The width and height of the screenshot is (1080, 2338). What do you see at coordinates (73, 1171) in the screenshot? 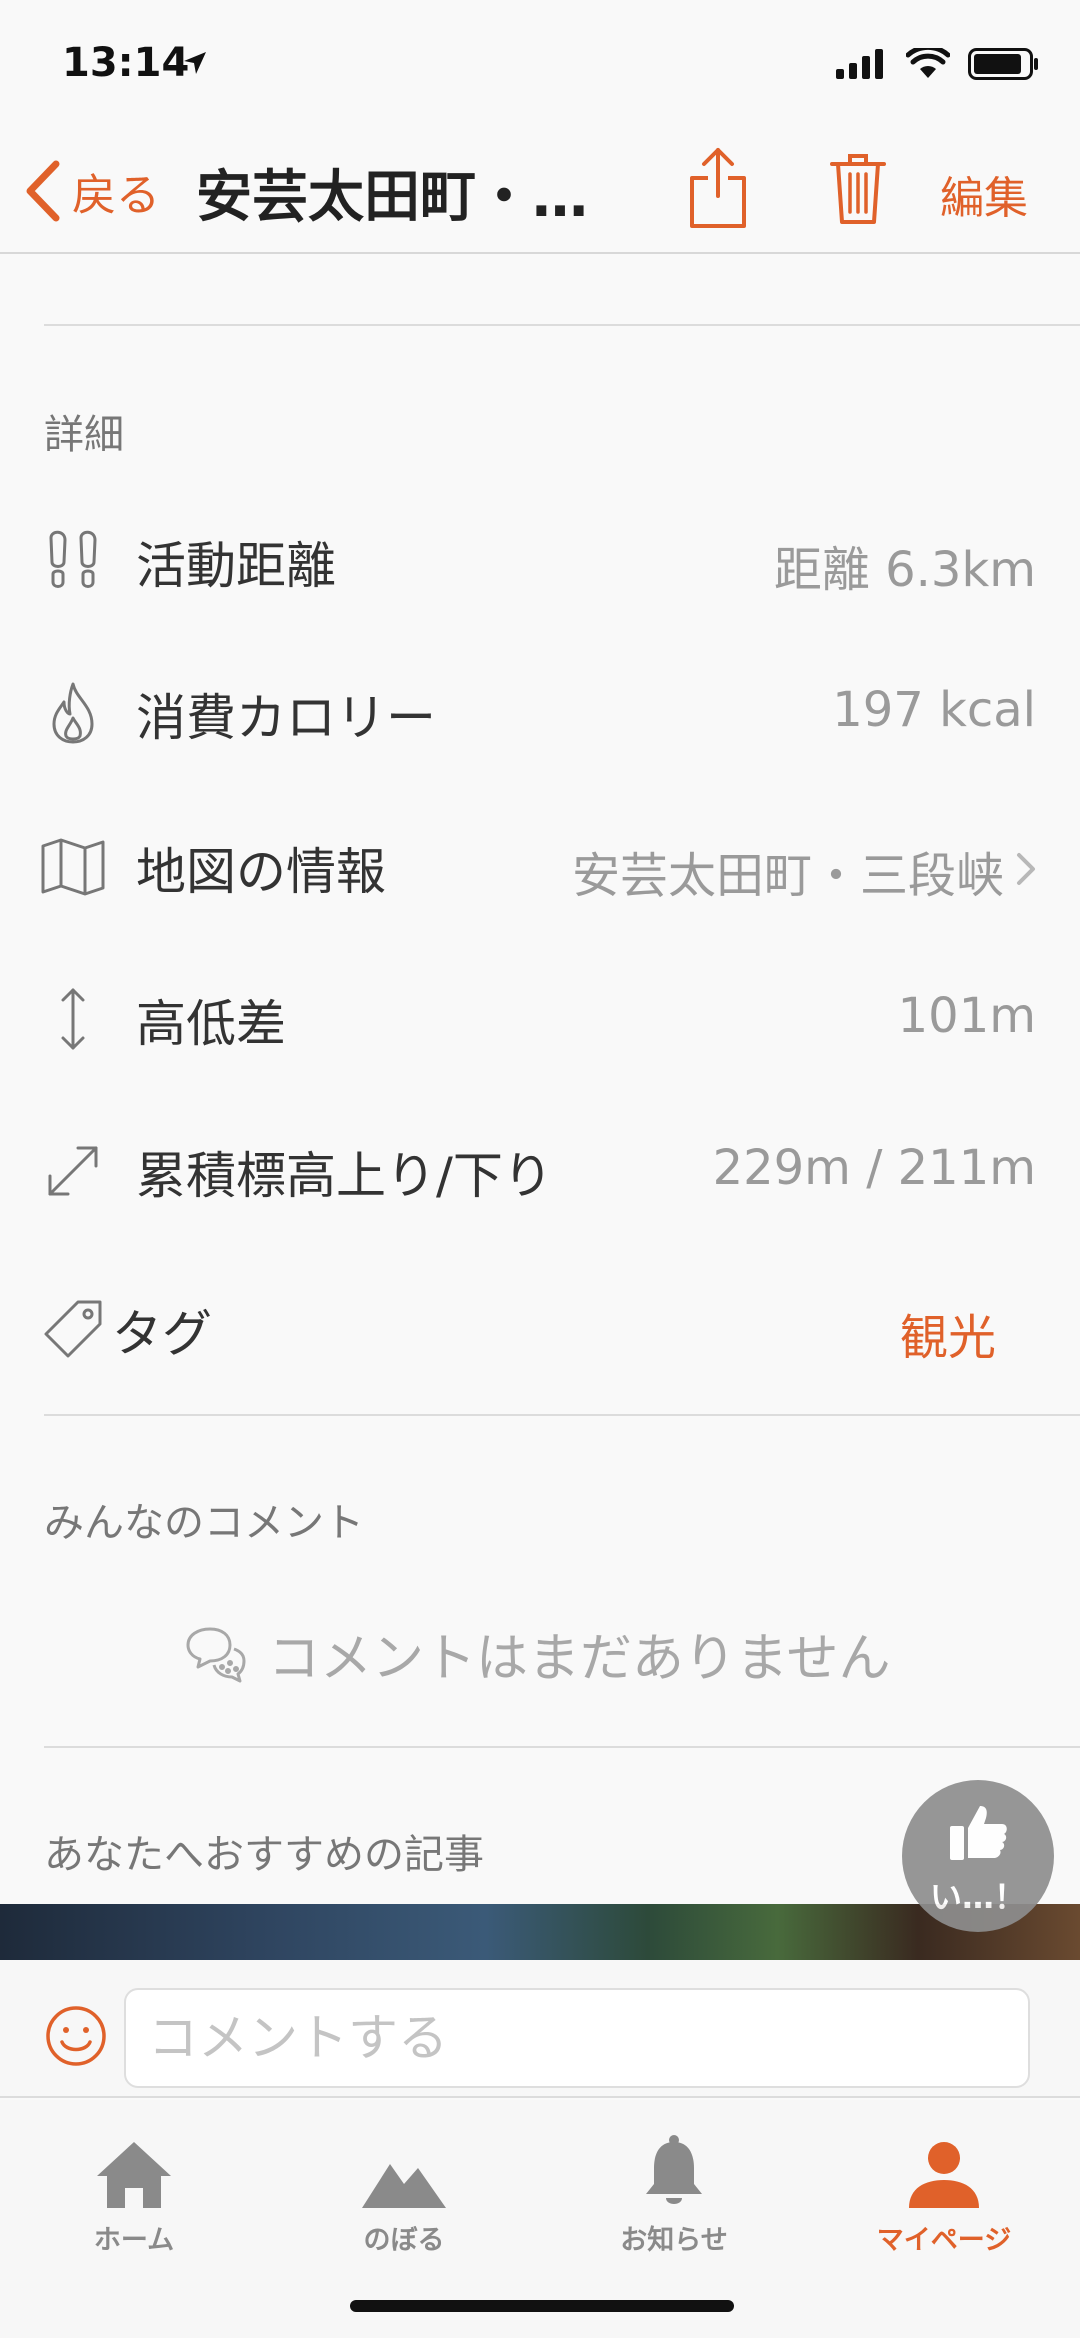
I see `diagonal-arrows-icon` at bounding box center [73, 1171].